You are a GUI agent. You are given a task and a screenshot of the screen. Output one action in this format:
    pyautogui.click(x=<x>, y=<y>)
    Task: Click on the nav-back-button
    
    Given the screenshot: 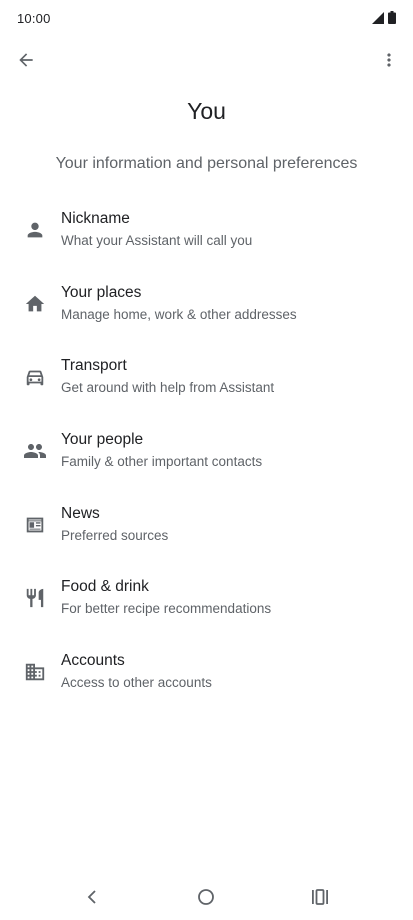 What is the action you would take?
    pyautogui.click(x=93, y=899)
    